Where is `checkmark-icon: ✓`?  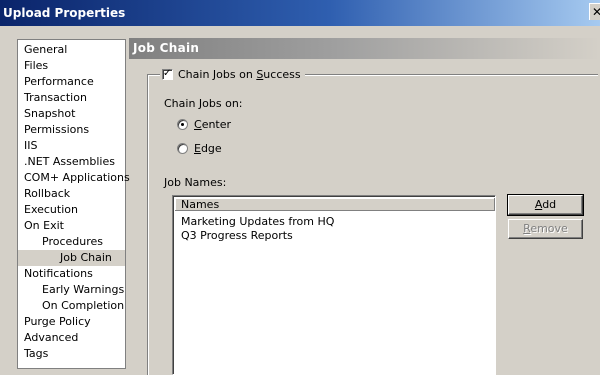 checkmark-icon: ✓ is located at coordinates (167, 73).